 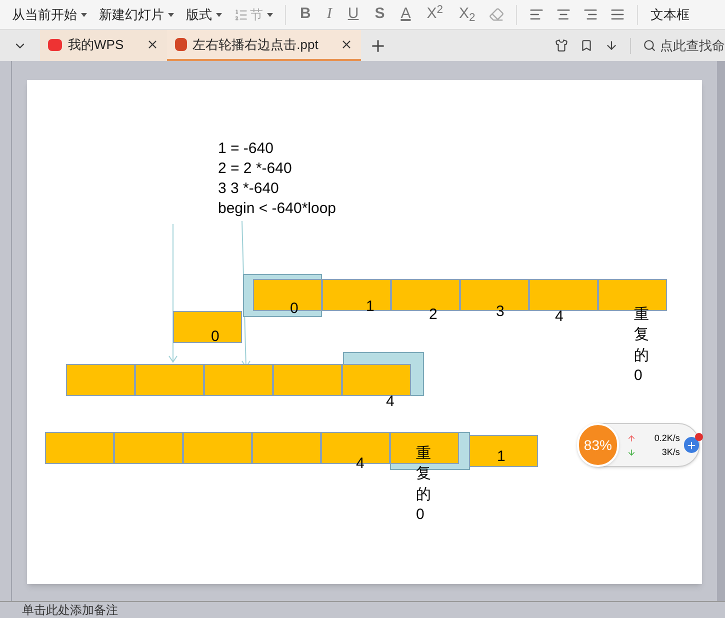 What do you see at coordinates (255, 45) in the screenshot?
I see `tab-label: 左右轮播右边点击.ppt` at bounding box center [255, 45].